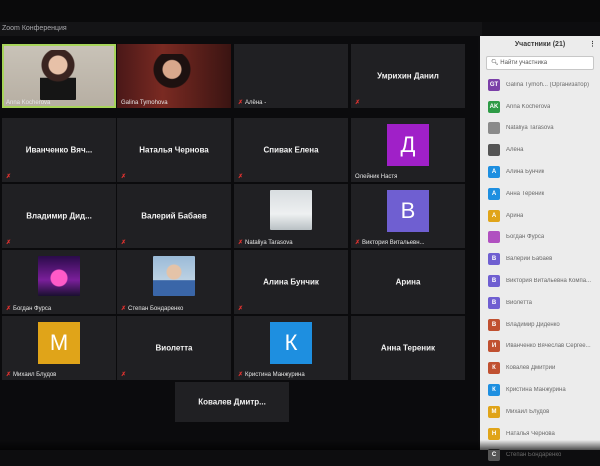 The height and width of the screenshot is (466, 600). I want to click on participant-list-item: Алёна, so click(540, 150).